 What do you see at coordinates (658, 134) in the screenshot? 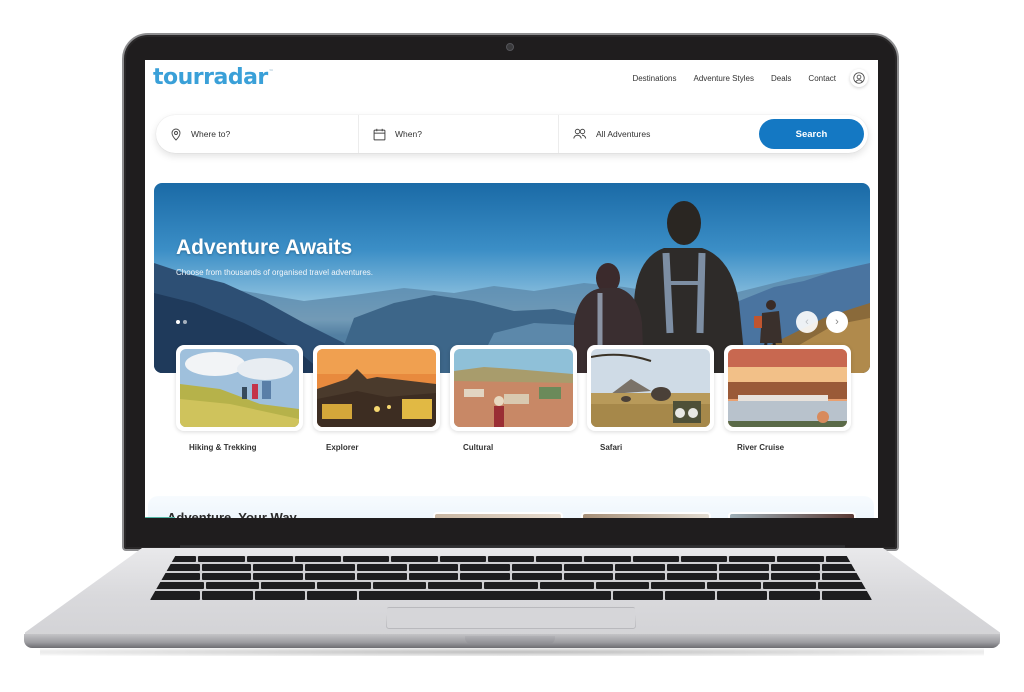
I see `adventure-type-field: All Adventures` at bounding box center [658, 134].